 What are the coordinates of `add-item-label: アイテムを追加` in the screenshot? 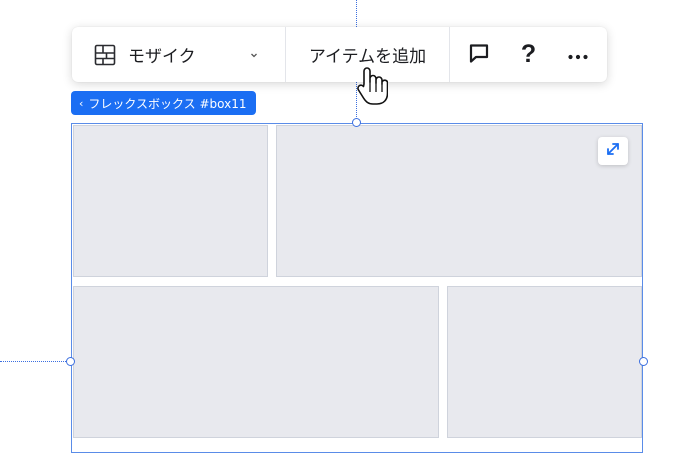 It's located at (367, 57).